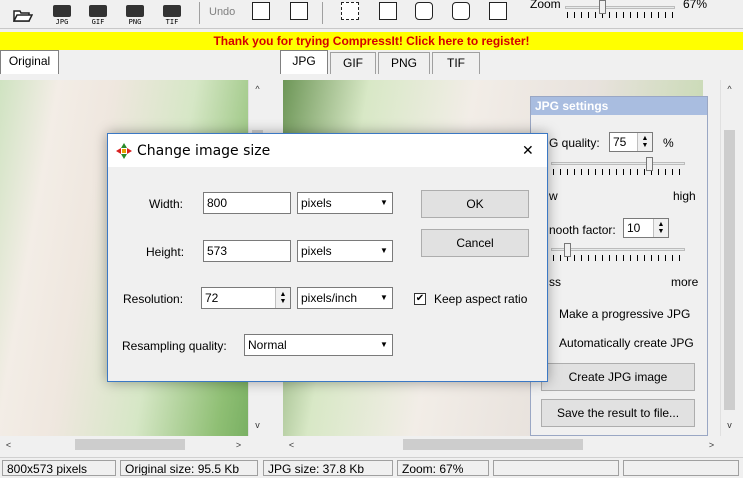 The image size is (743, 478). I want to click on save-gif-label: GIF, so click(98, 22).